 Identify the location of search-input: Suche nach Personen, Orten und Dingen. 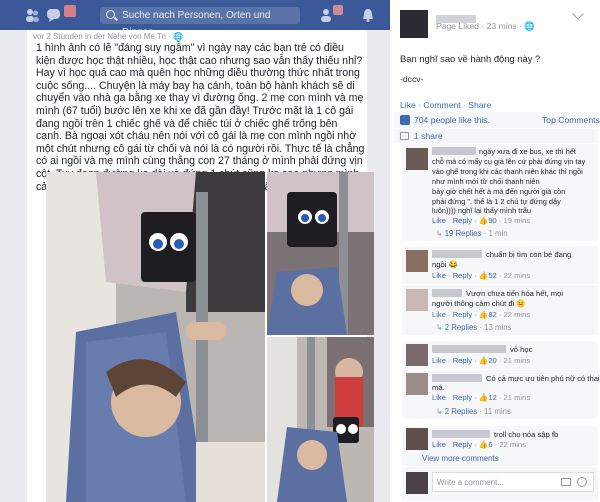
(200, 22).